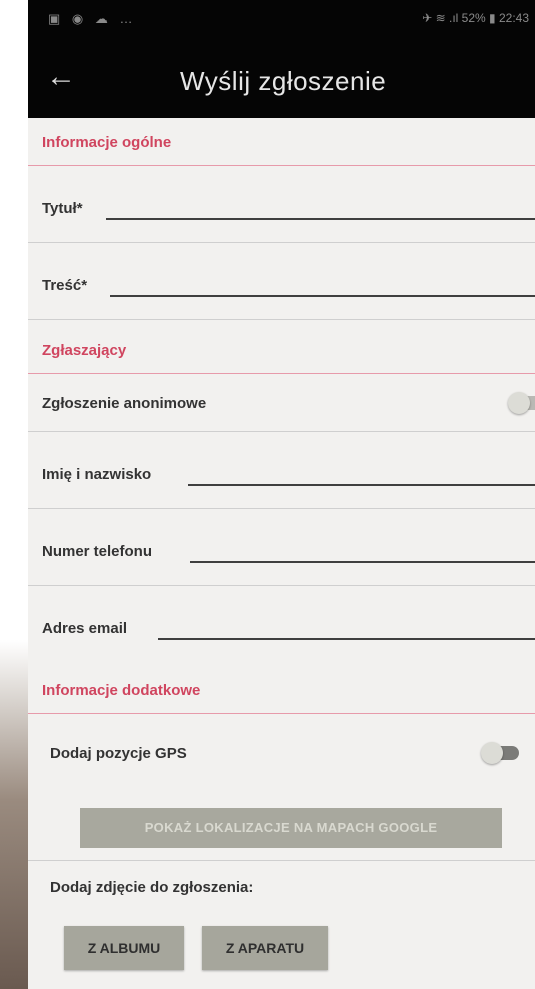  I want to click on divider, so click(281, 860).